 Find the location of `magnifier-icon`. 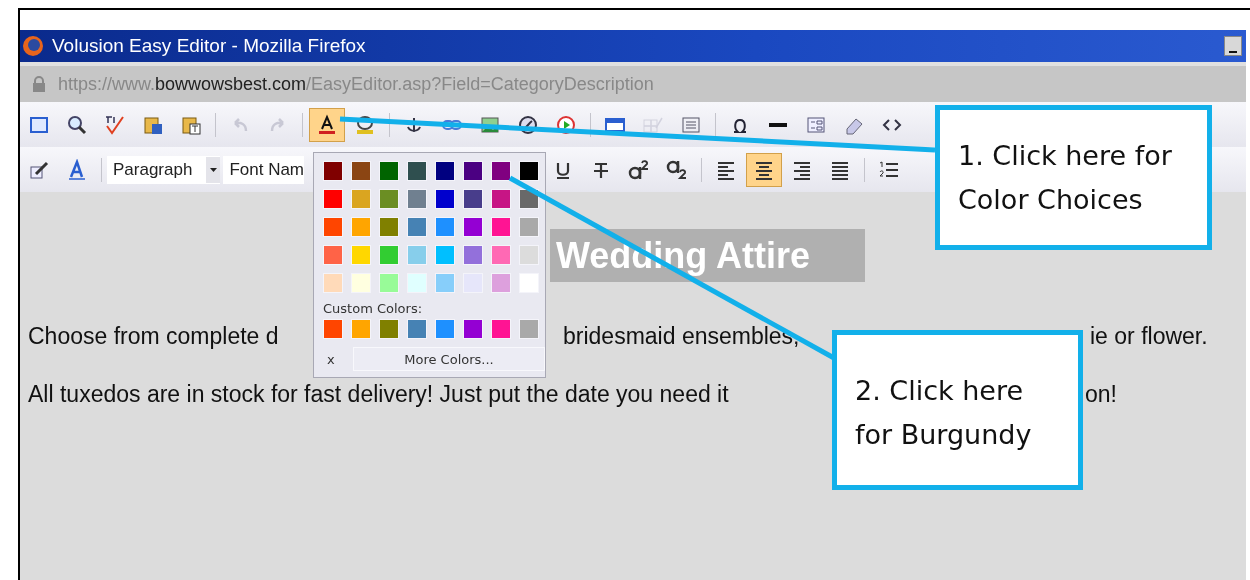

magnifier-icon is located at coordinates (77, 124).